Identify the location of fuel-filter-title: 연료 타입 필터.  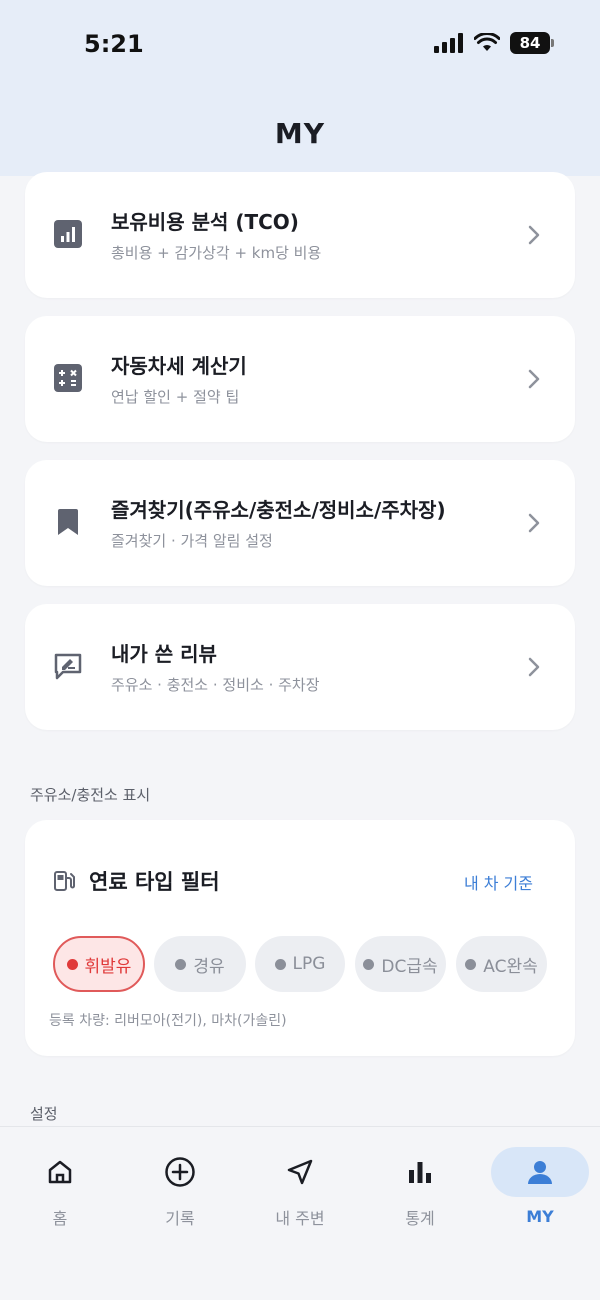
(154, 882).